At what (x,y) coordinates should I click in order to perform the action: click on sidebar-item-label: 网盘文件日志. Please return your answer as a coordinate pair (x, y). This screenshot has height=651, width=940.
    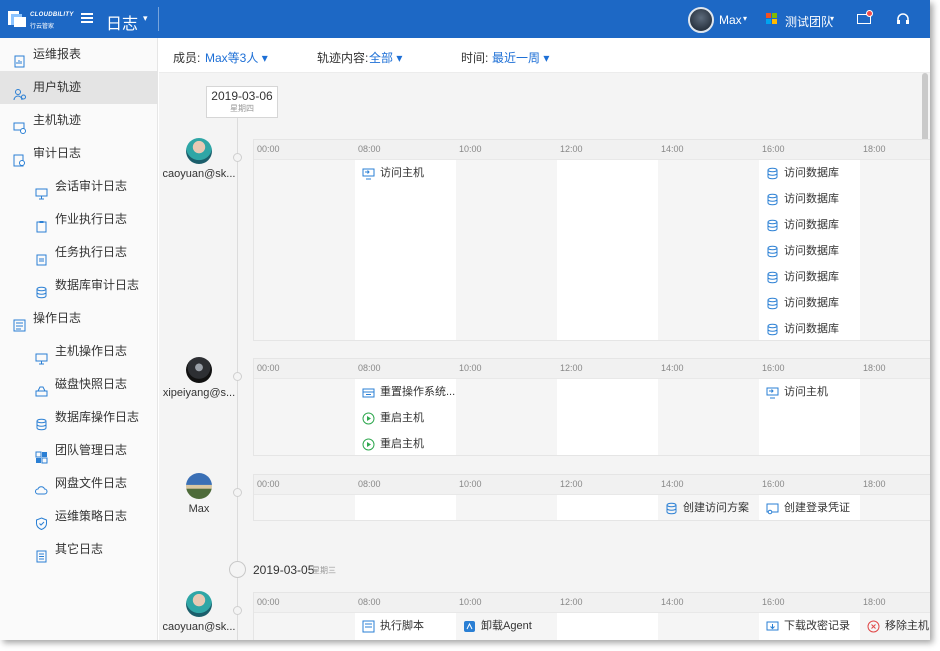
    Looking at the image, I should click on (91, 483).